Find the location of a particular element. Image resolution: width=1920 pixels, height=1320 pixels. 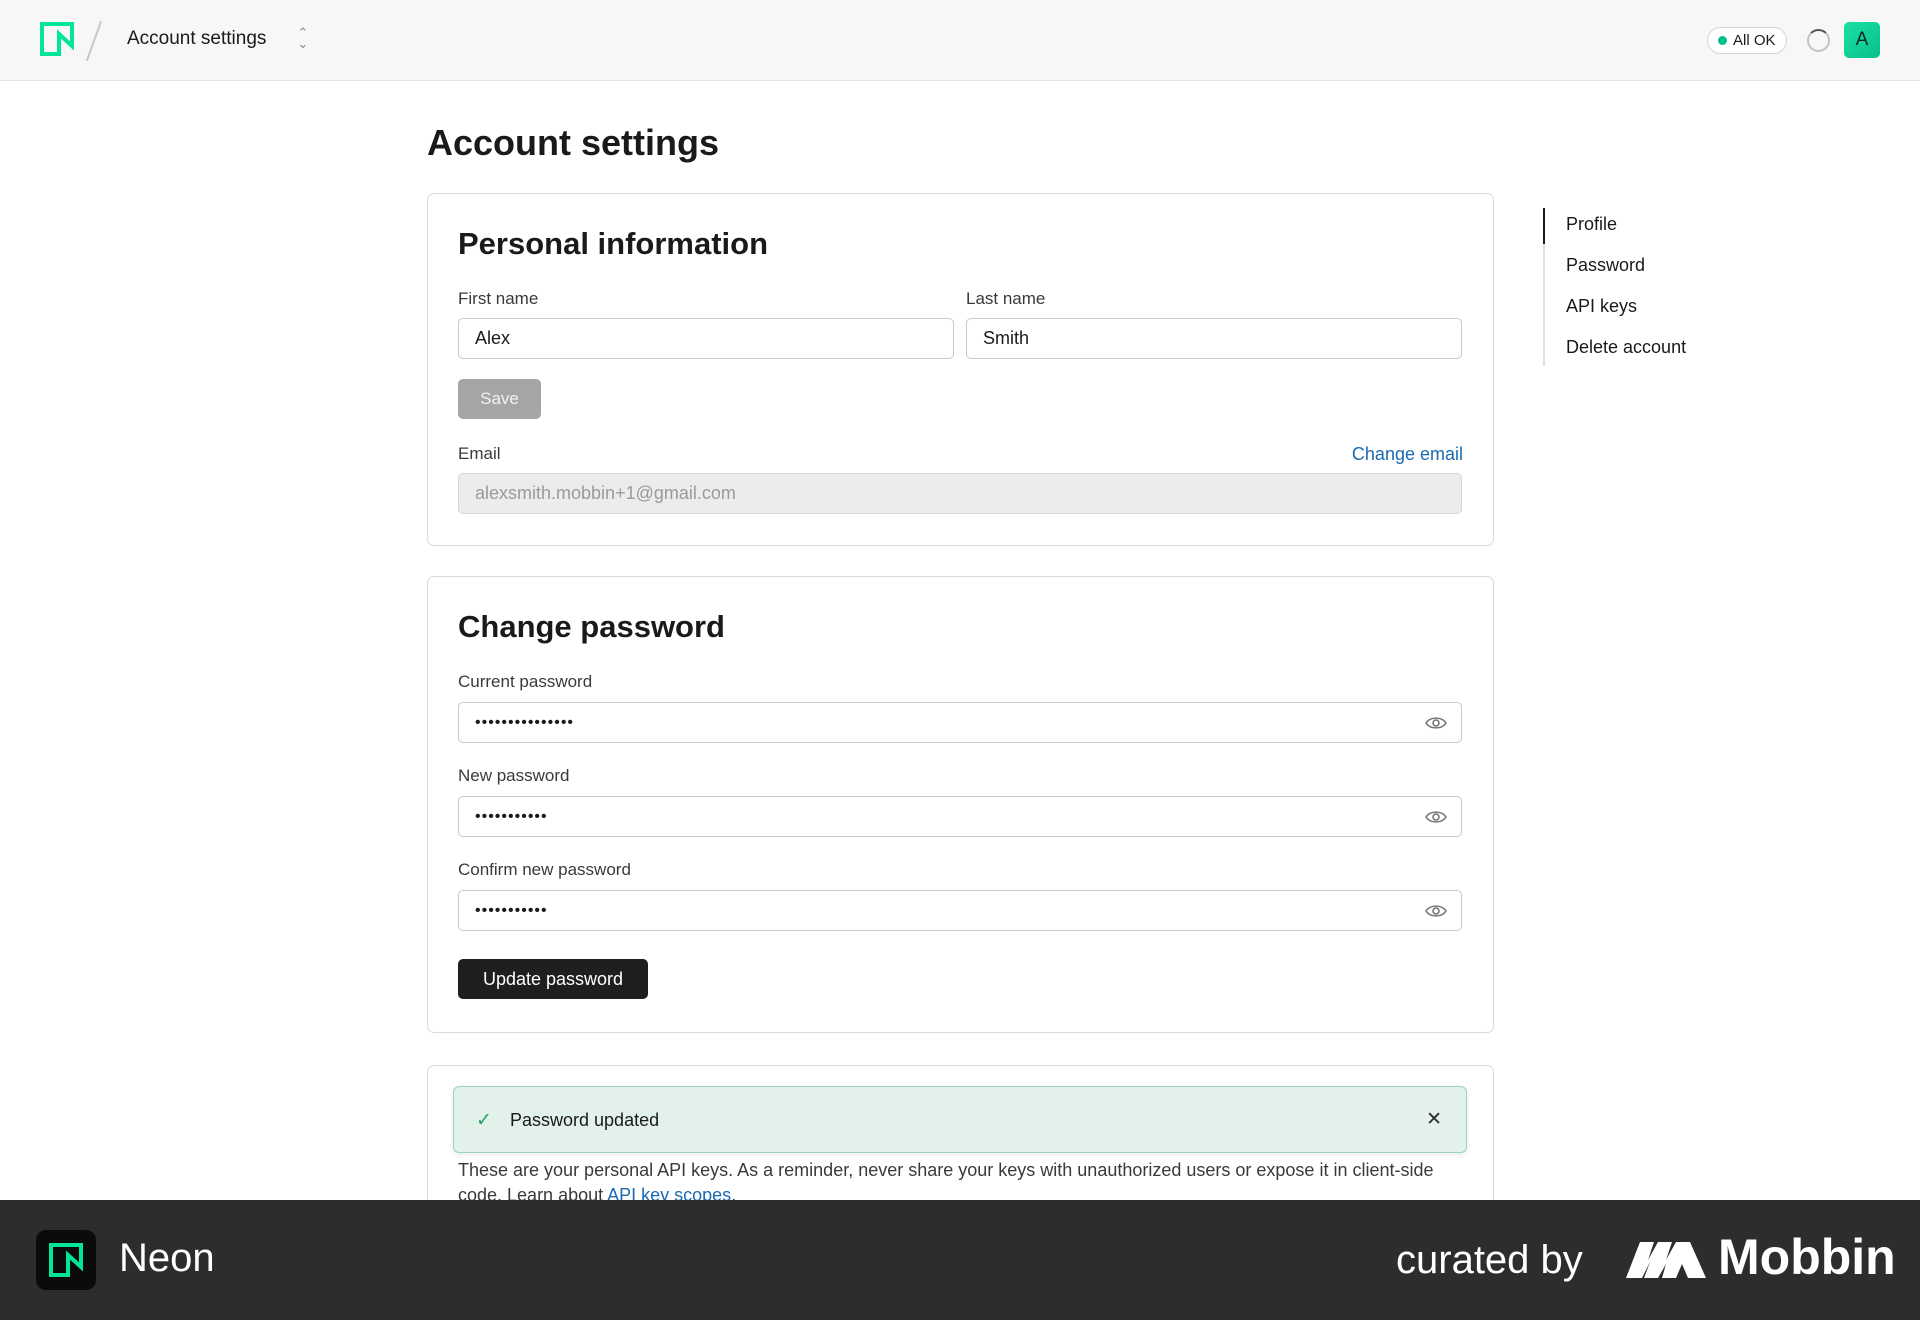

new-password-label: New password is located at coordinates (514, 775).